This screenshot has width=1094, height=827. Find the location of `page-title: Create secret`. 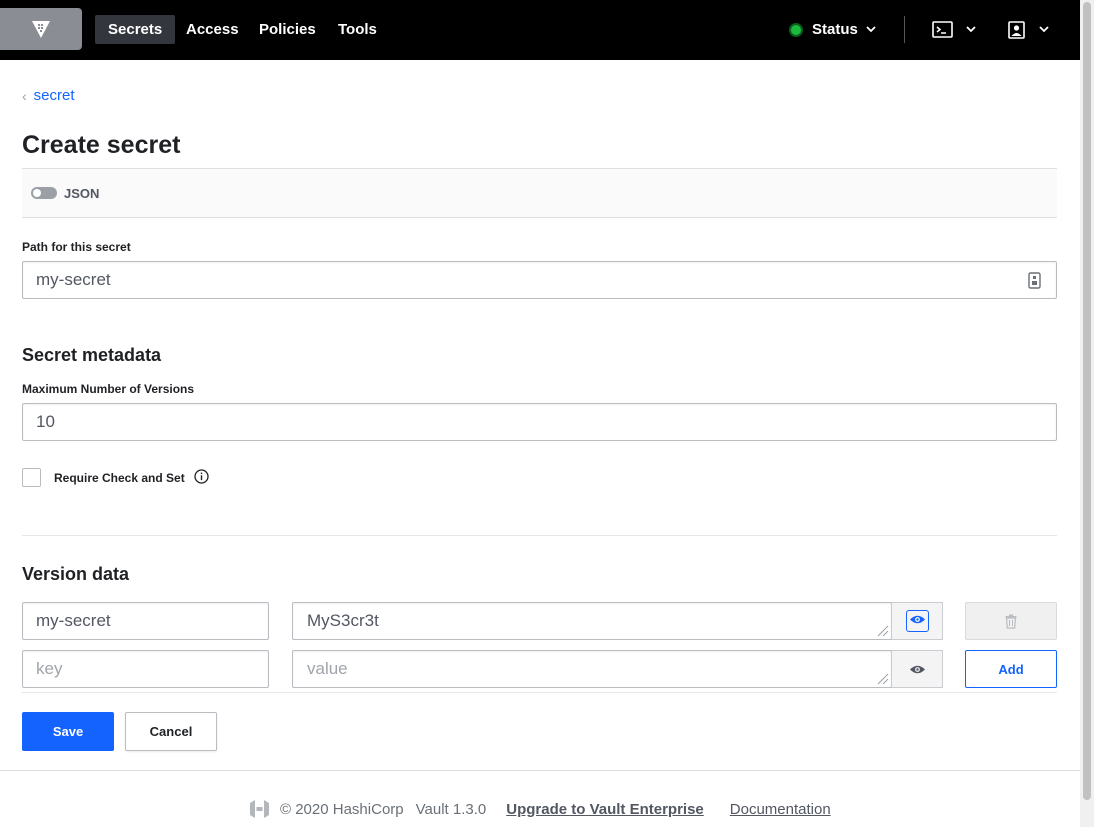

page-title: Create secret is located at coordinates (101, 145).